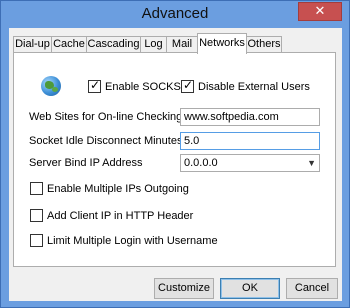 The height and width of the screenshot is (308, 350). I want to click on bind-ip-label: Server Bind IP Address, so click(86, 163).